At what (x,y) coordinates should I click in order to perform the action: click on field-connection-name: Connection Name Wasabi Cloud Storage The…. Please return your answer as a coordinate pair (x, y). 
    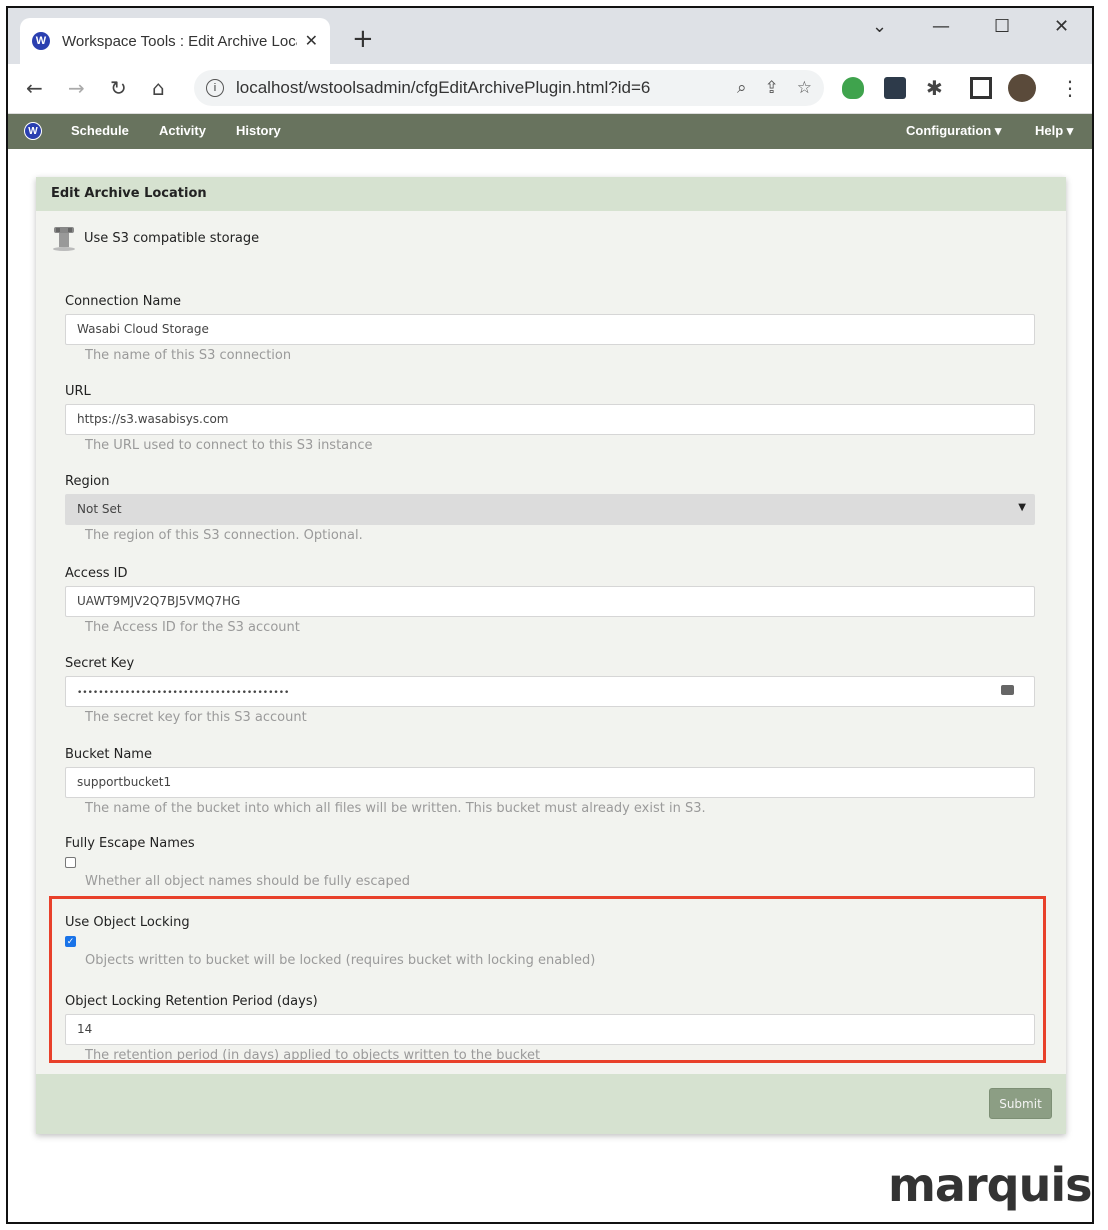
    Looking at the image, I should click on (550, 328).